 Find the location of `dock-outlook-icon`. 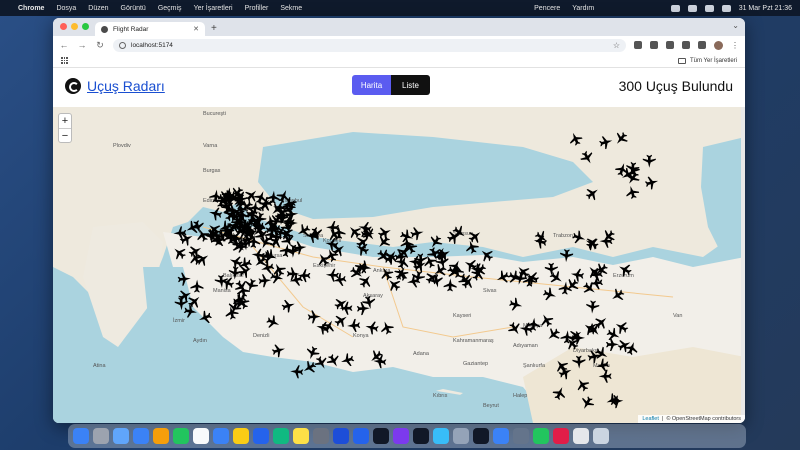

dock-outlook-icon is located at coordinates (341, 436).